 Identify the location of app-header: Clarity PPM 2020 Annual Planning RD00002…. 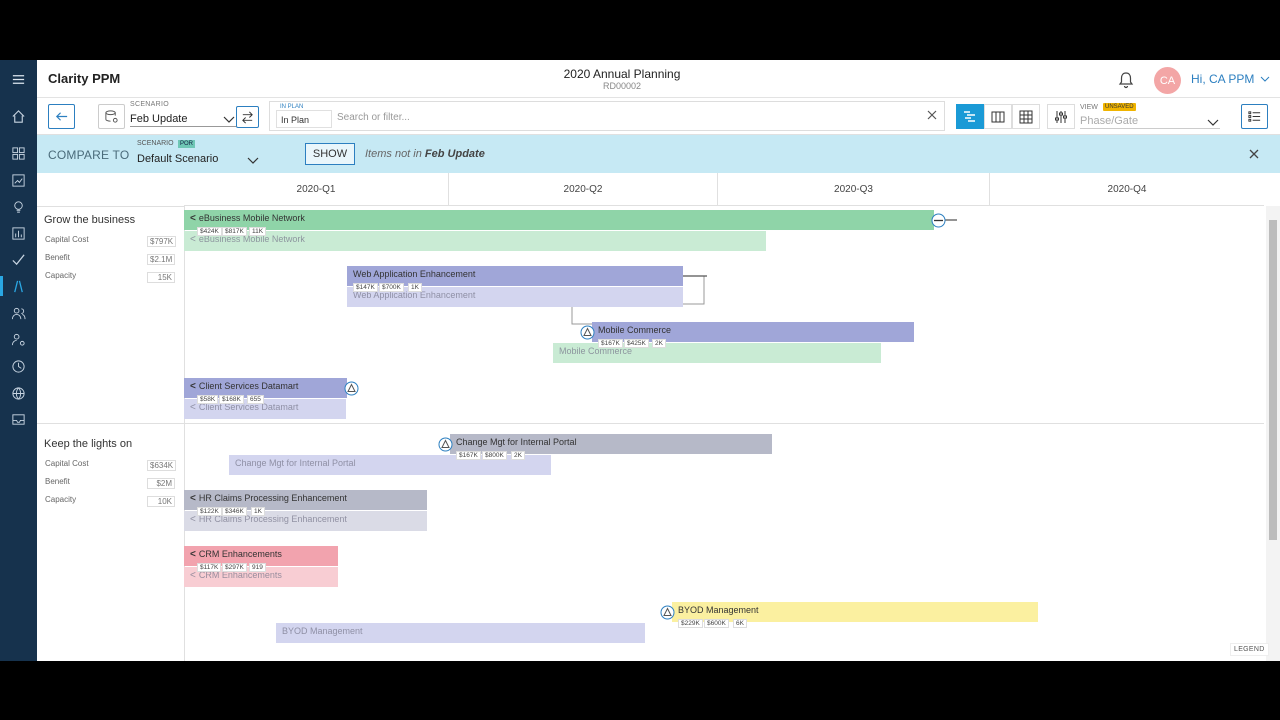
(658, 79).